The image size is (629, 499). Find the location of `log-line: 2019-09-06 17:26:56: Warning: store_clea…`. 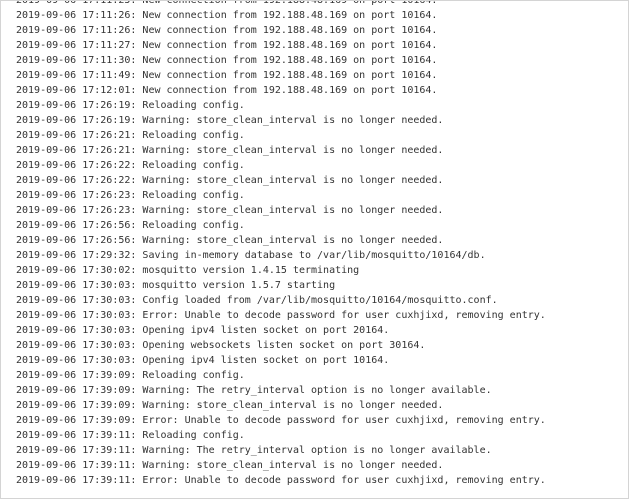

log-line: 2019-09-06 17:26:56: Warning: store_clea… is located at coordinates (230, 240).